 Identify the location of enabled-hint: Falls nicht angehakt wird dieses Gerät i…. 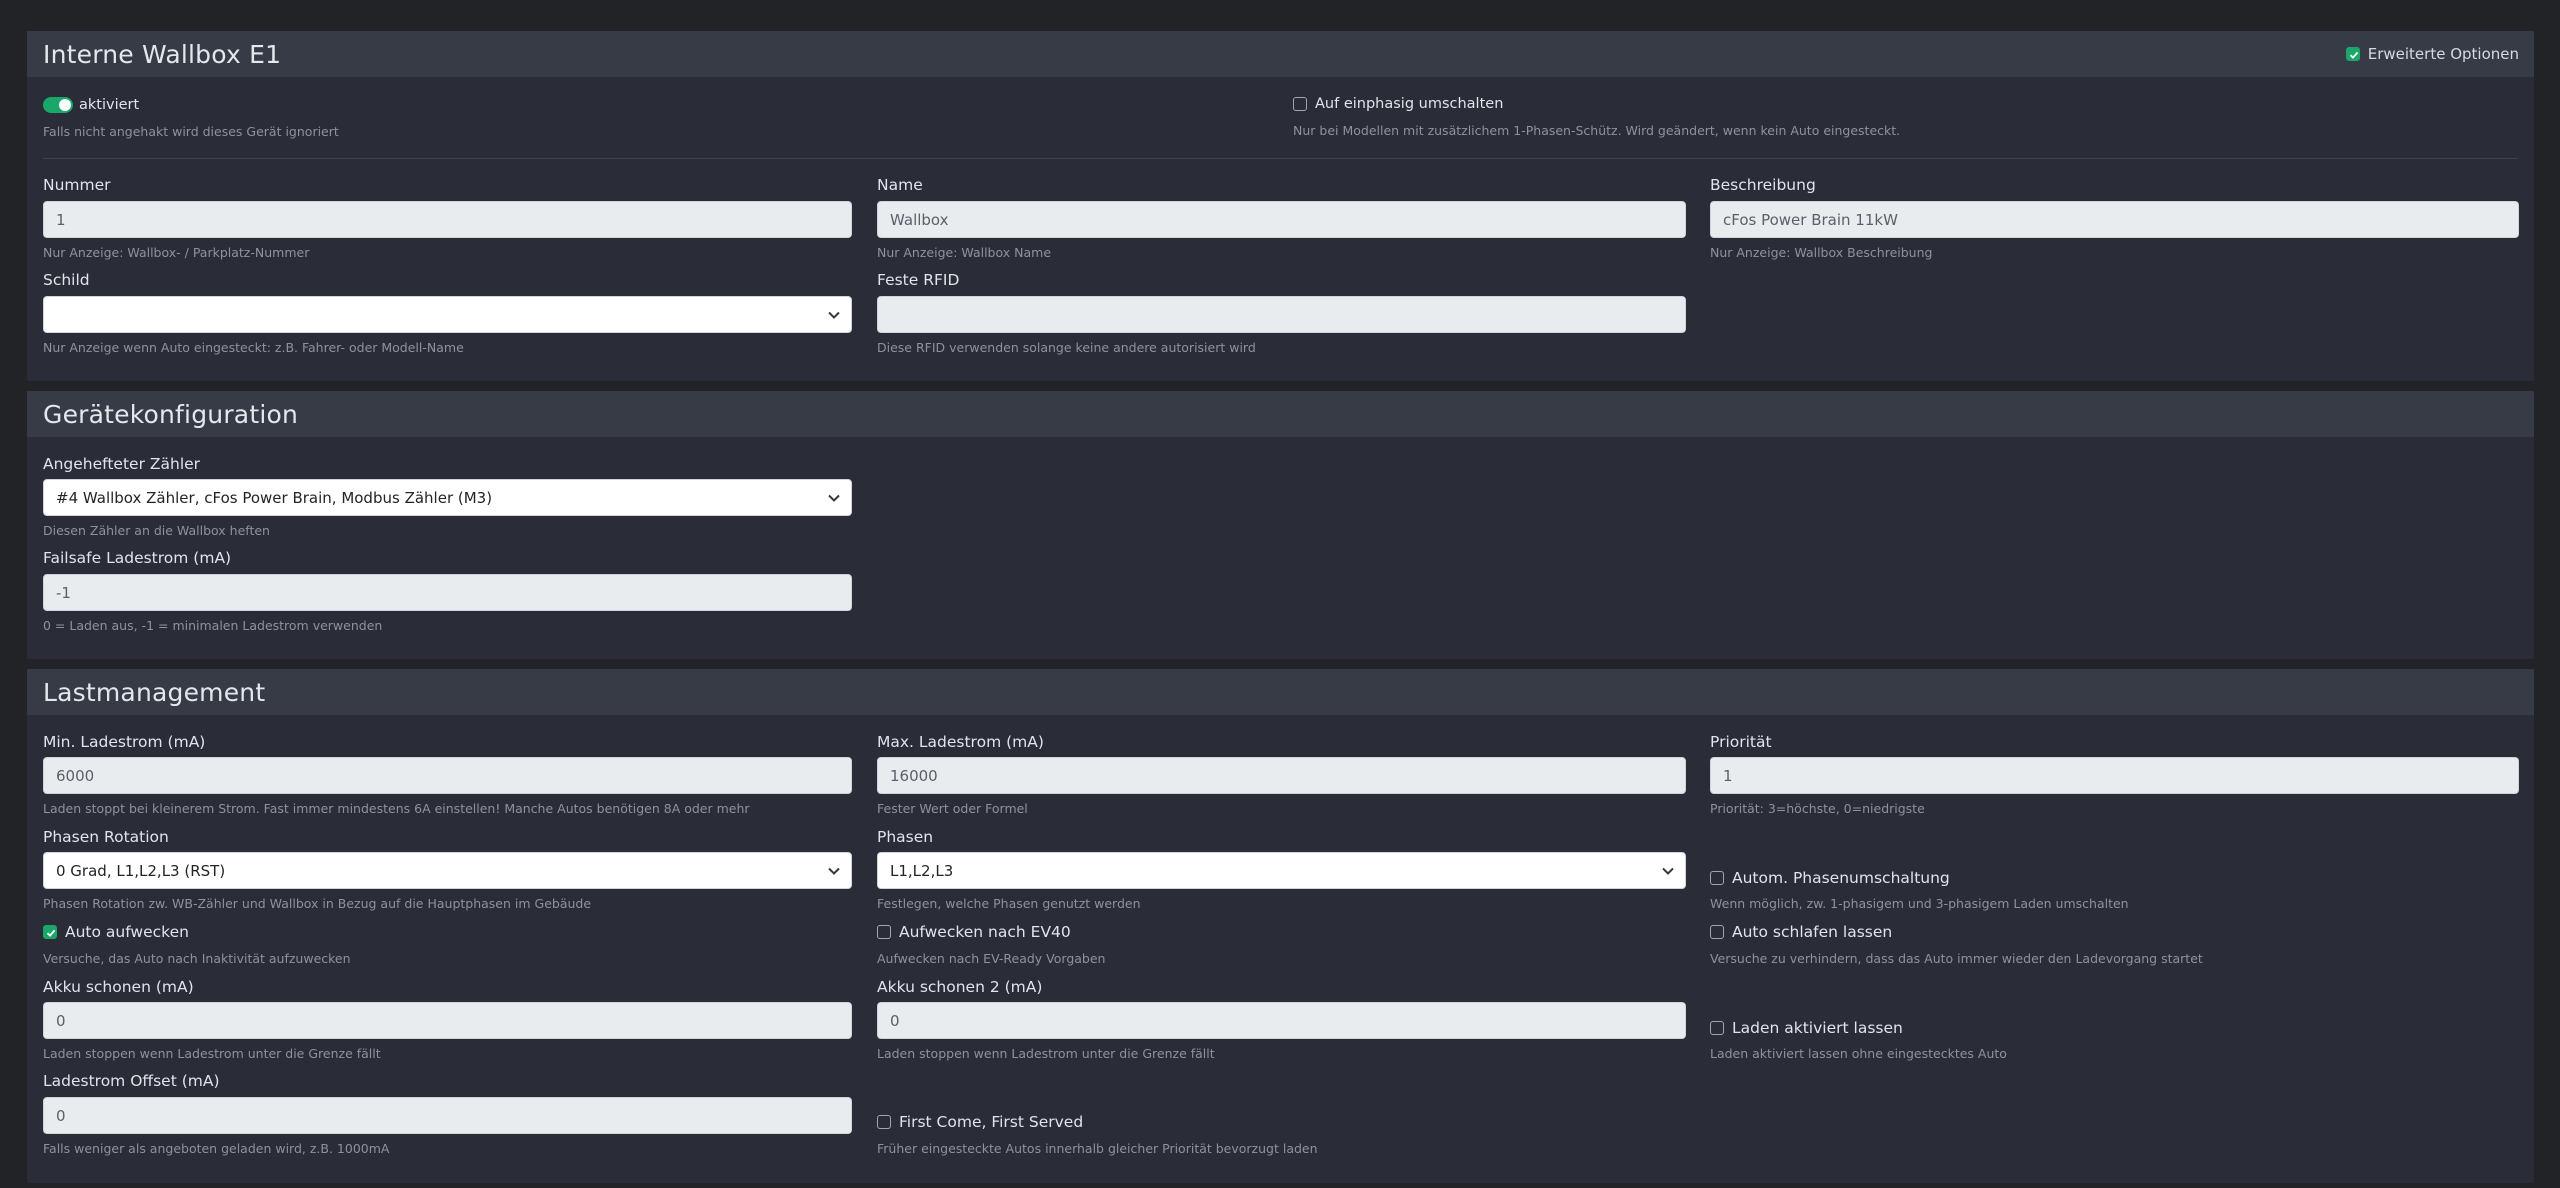
(191, 131).